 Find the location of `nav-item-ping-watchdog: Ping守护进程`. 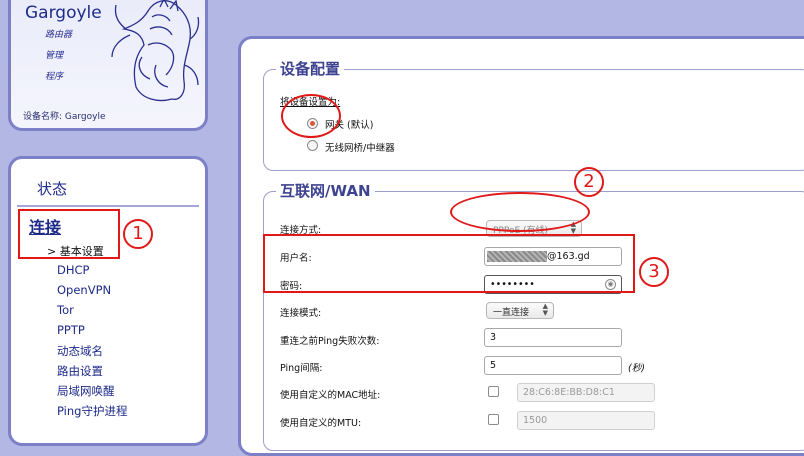

nav-item-ping-watchdog: Ping守护进程 is located at coordinates (92, 411).